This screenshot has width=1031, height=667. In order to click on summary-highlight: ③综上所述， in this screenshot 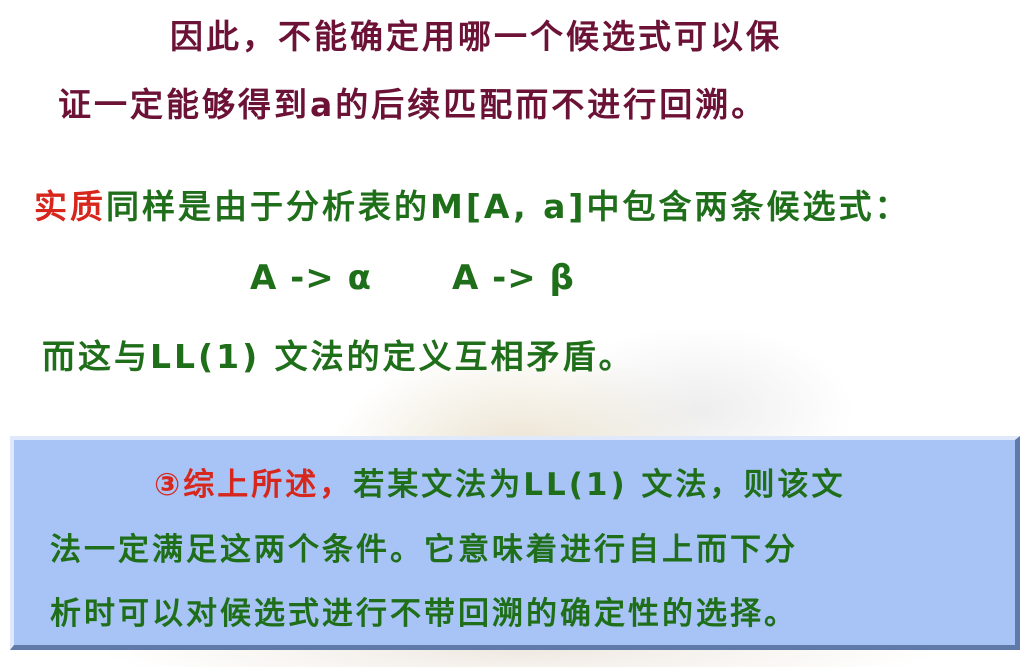, I will do `click(254, 485)`.